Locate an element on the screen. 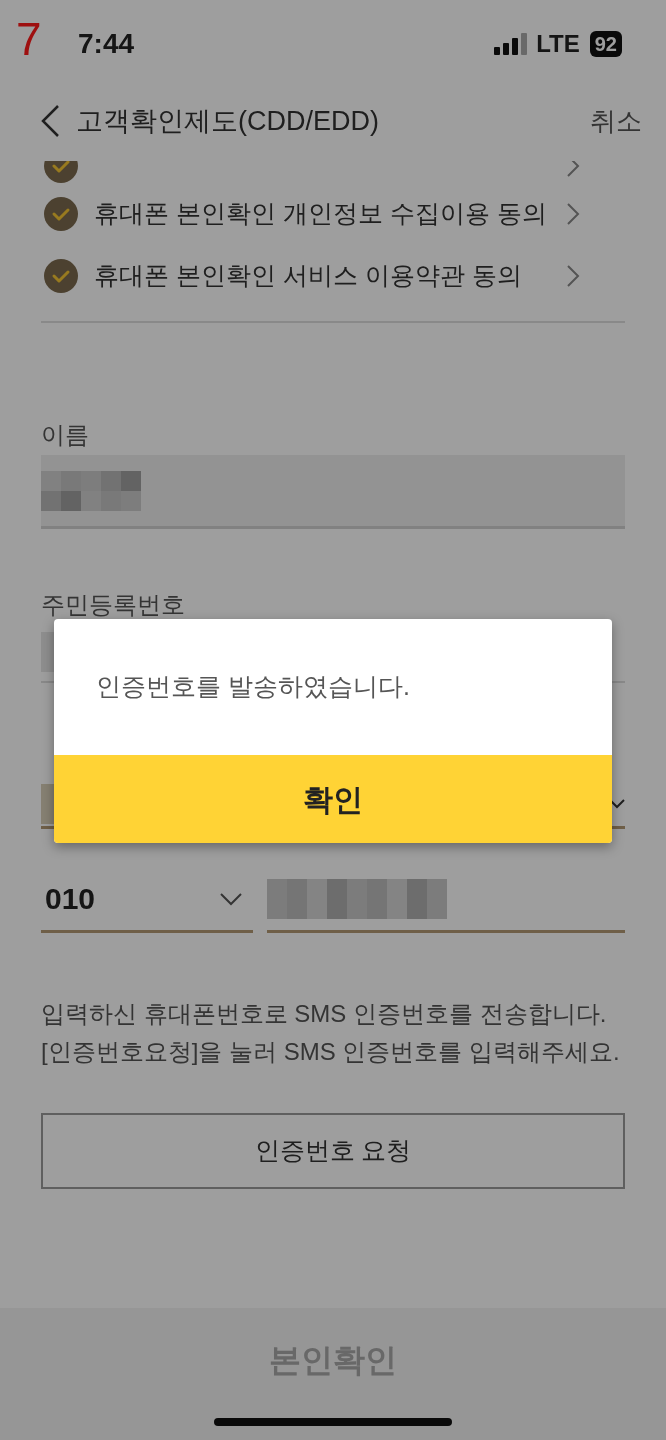  help-text: 입력하신 휴대폰번호로 SMS 인증번호를 전송합니다. [인증번호요청]을 눌러 SMS 인증번호를 입력해주세요. is located at coordinates (331, 1033).